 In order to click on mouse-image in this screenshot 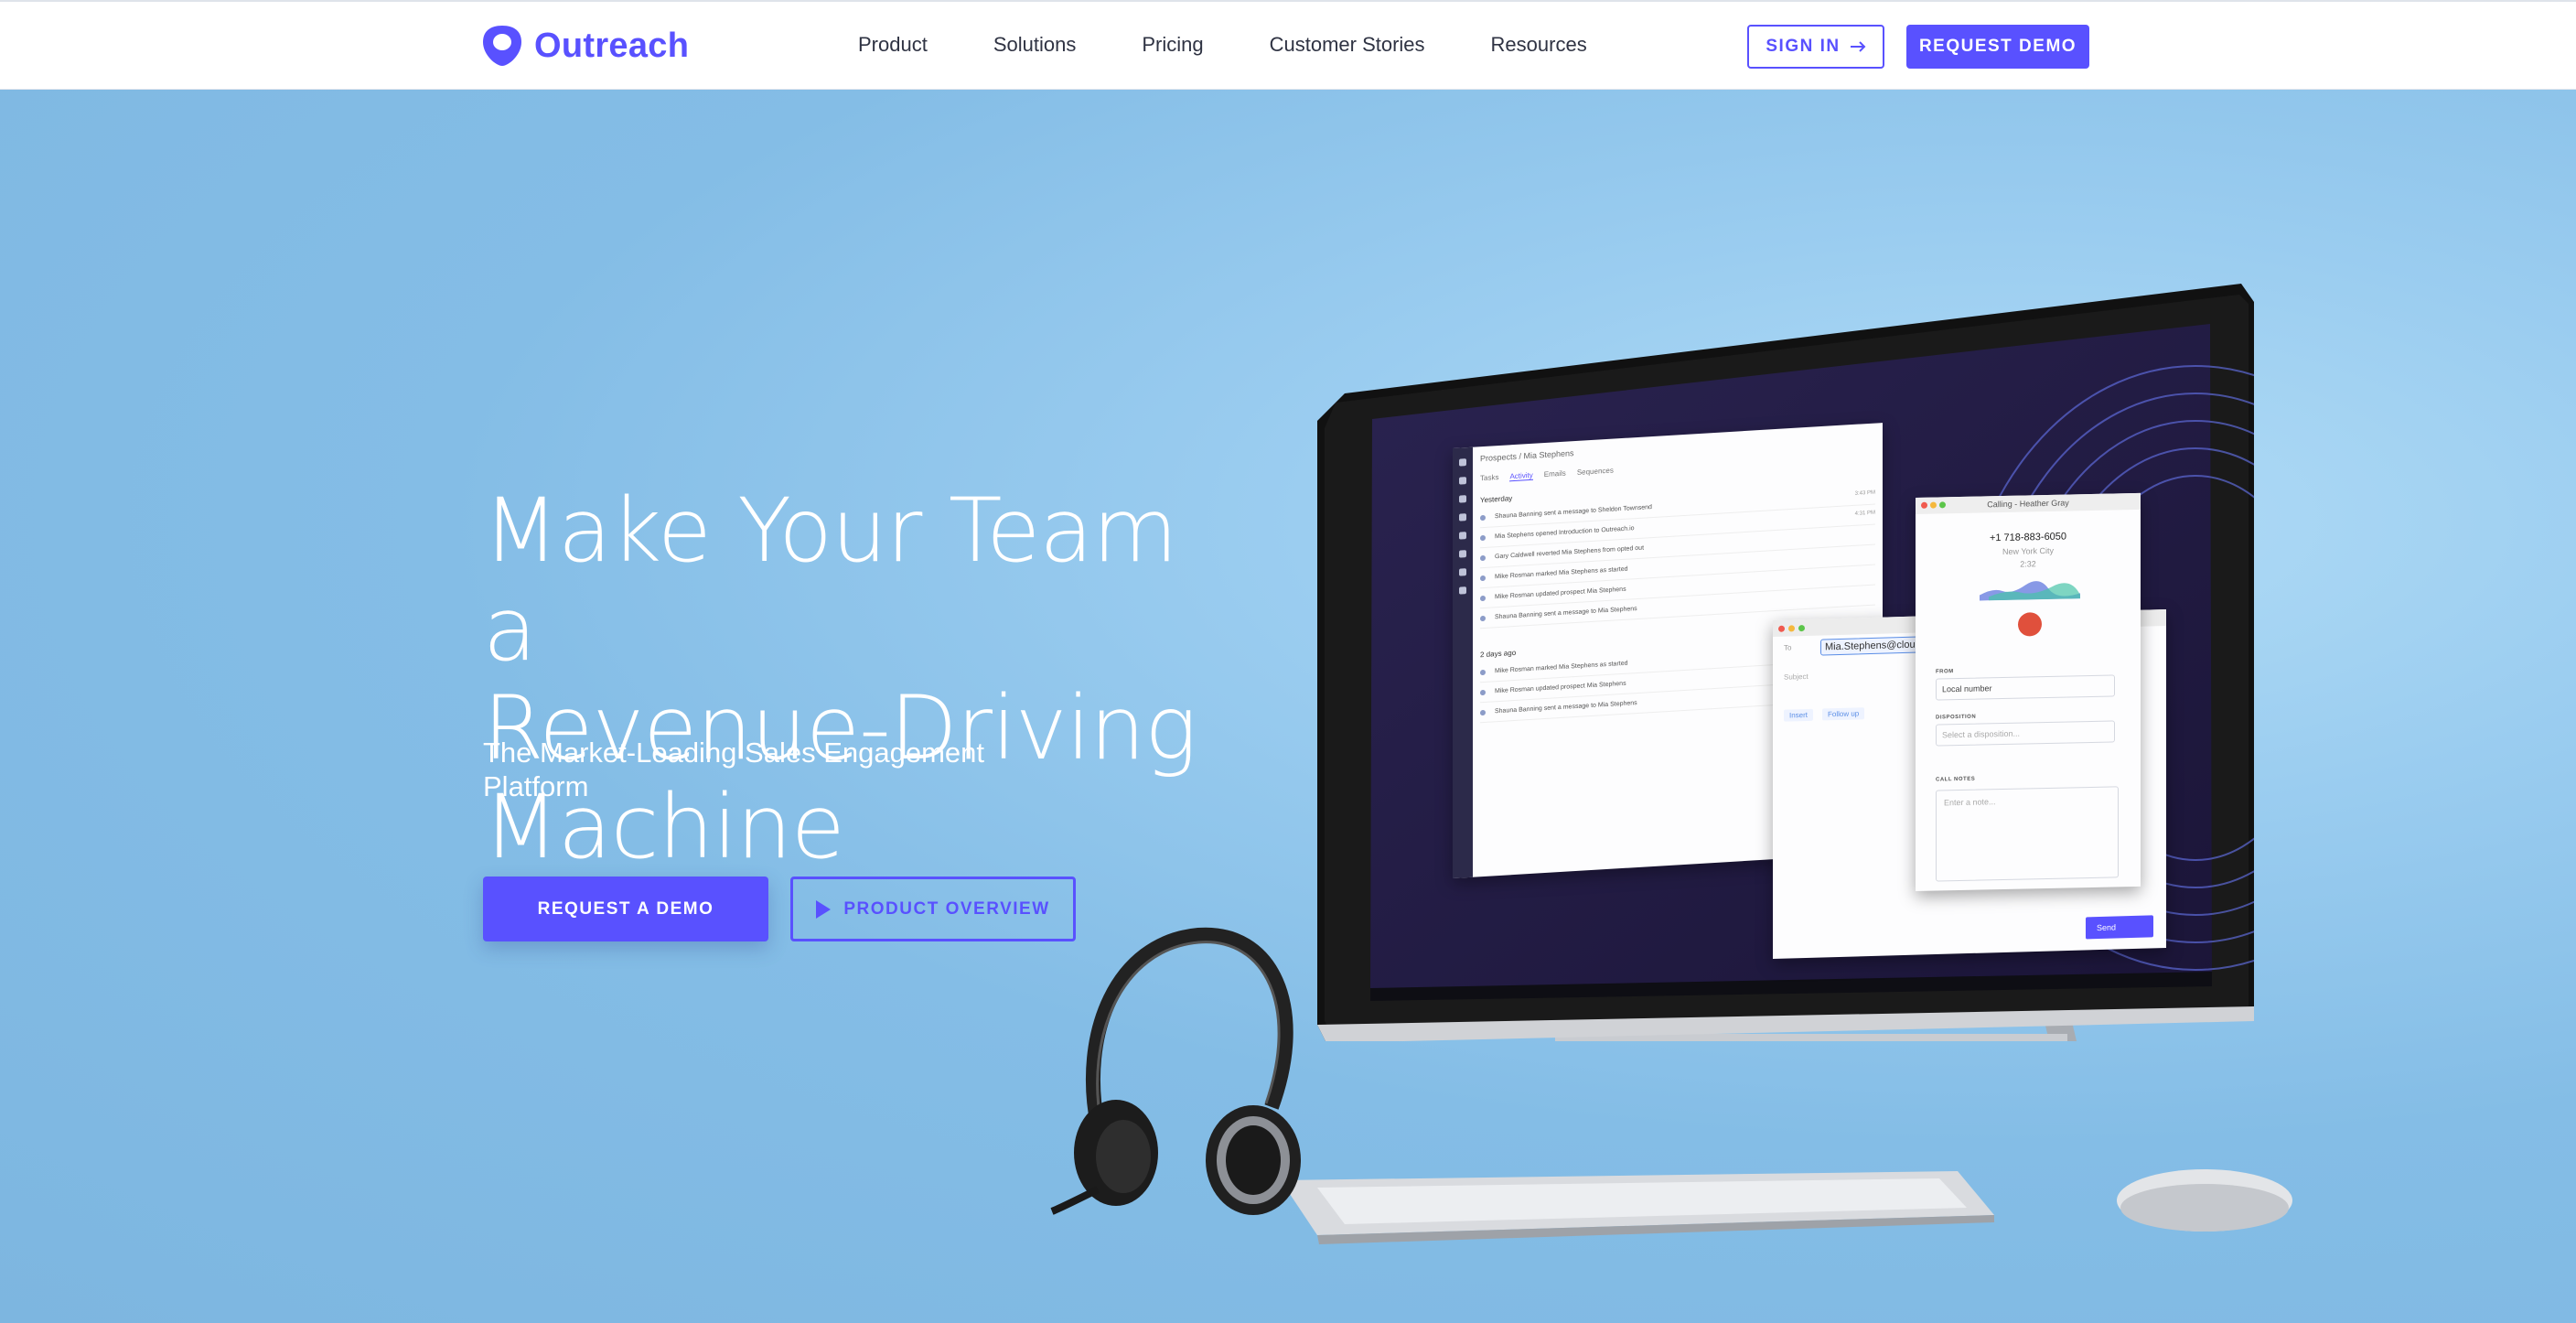, I will do `click(2205, 1200)`.